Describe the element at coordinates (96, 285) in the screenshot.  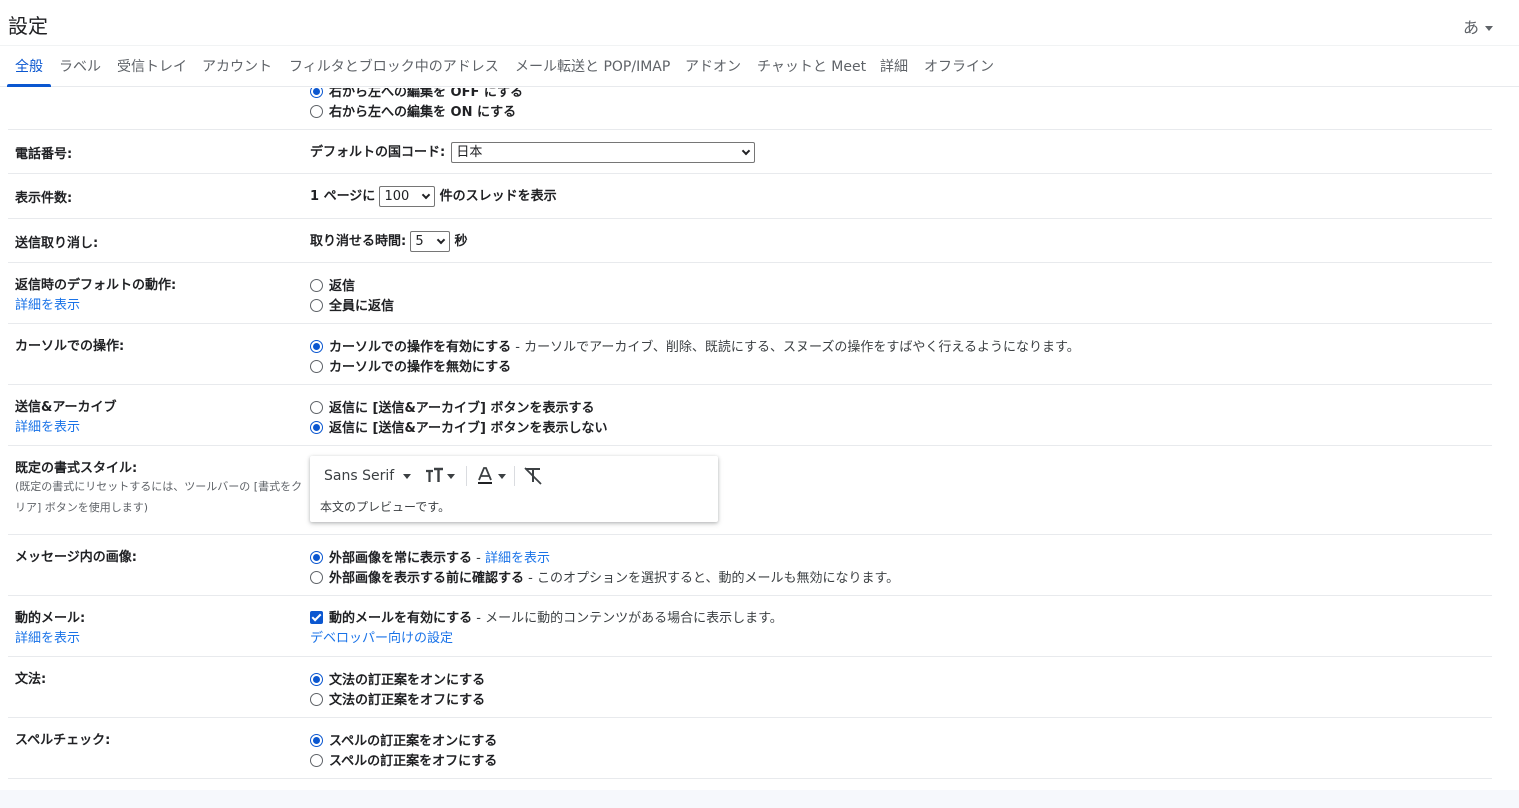
I see `reply-default-label: 返信時のデフォルトの動作:` at that location.